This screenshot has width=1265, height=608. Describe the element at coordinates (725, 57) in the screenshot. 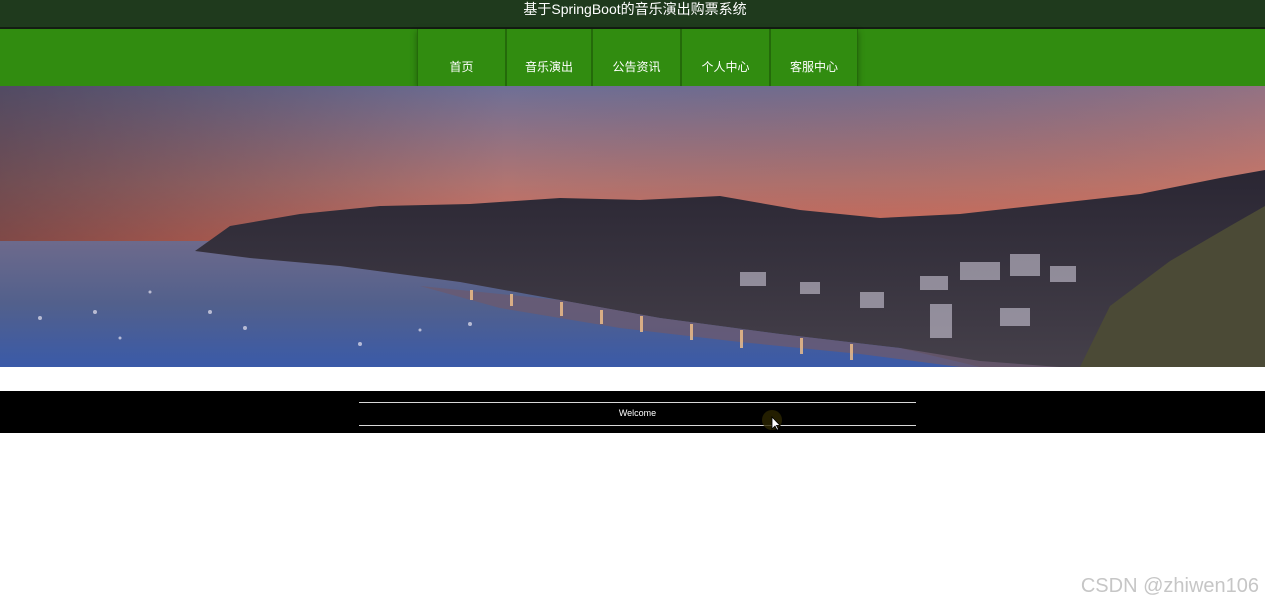

I see `nav-item-personal-center: 个人中心` at that location.